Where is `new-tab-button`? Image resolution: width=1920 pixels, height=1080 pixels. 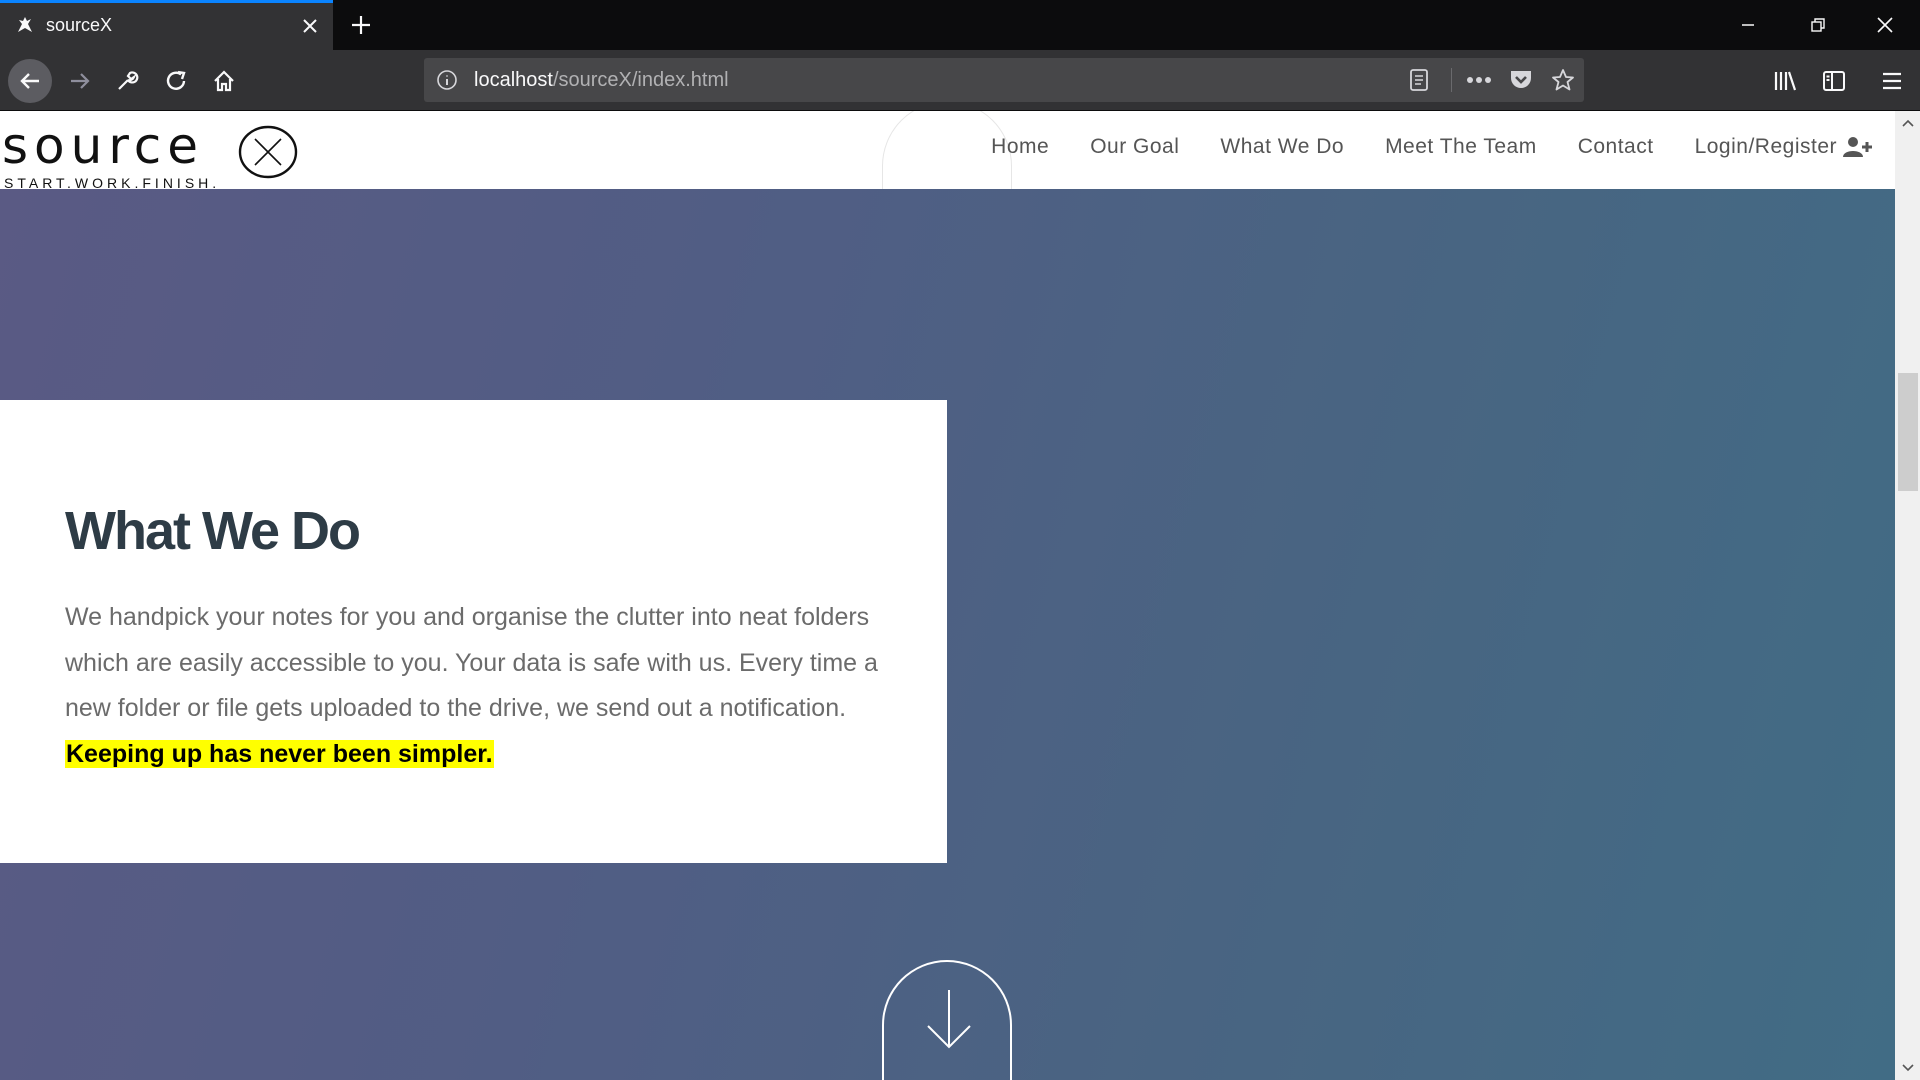
new-tab-button is located at coordinates (361, 25).